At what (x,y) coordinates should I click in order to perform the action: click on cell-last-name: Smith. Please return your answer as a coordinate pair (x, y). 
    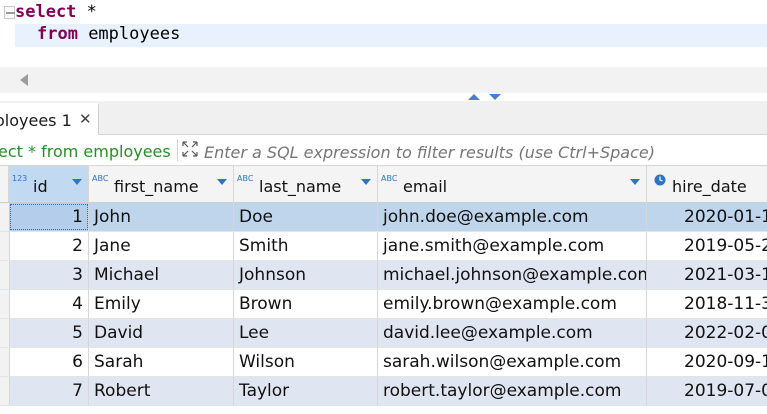
    Looking at the image, I should click on (306, 246).